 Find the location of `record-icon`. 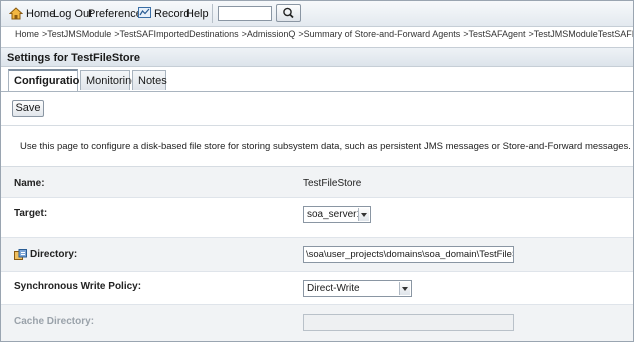

record-icon is located at coordinates (144, 12).